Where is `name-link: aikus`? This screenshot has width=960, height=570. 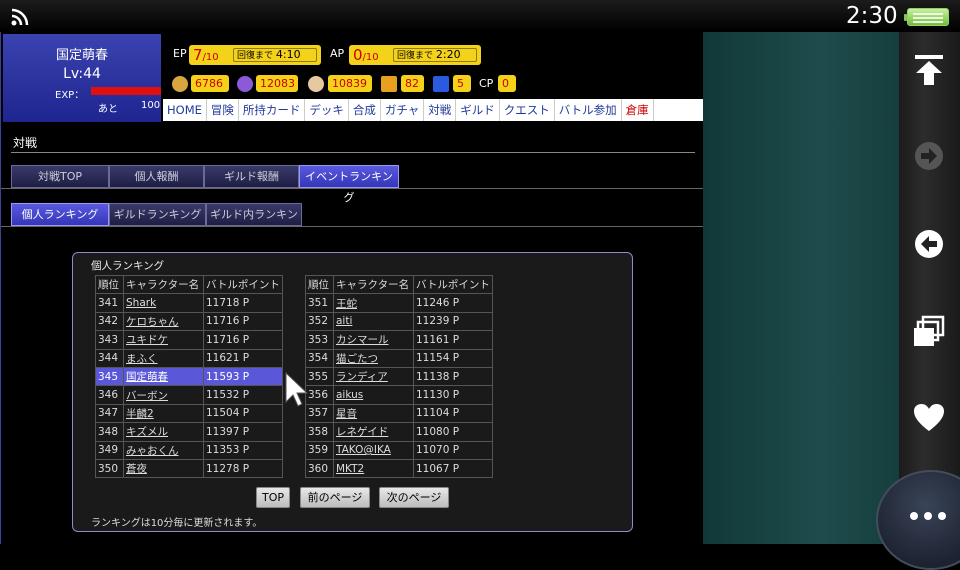 name-link: aikus is located at coordinates (373, 395).